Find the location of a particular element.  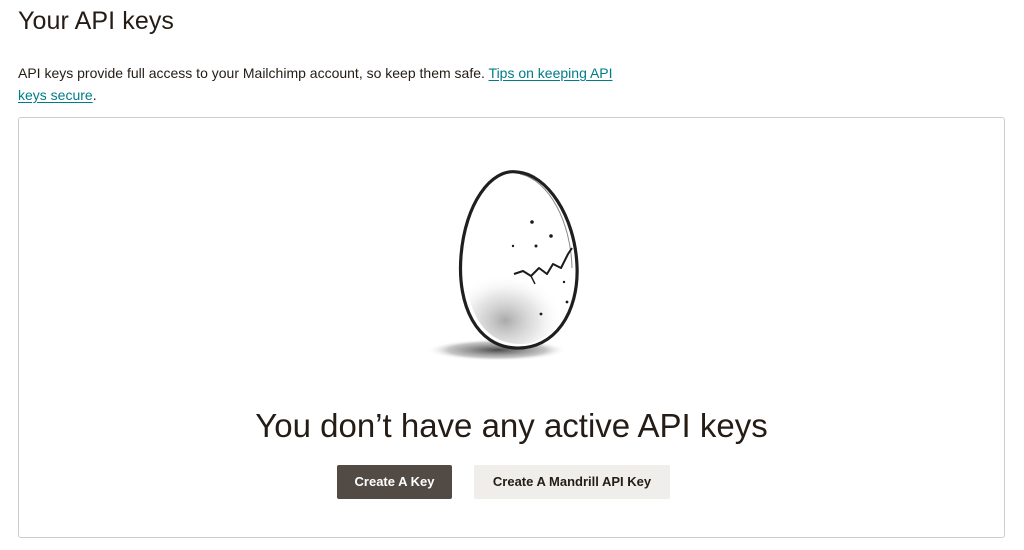

create-key-button: Create A Key is located at coordinates (394, 482).